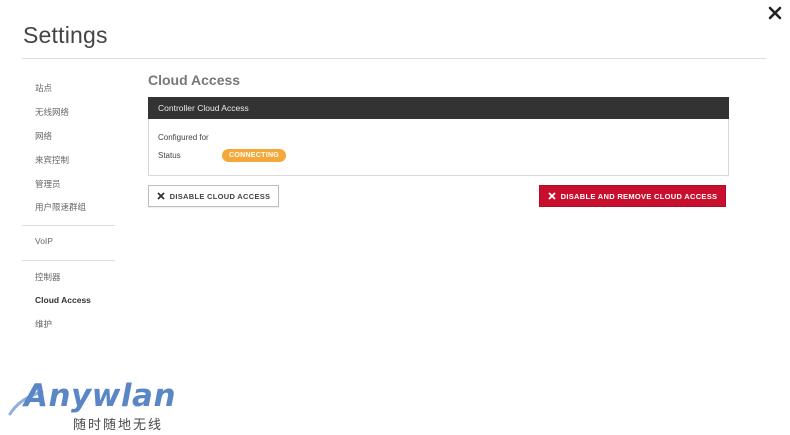 This screenshot has width=790, height=435. Describe the element at coordinates (254, 155) in the screenshot. I see `status-badge: CONNECTING` at that location.